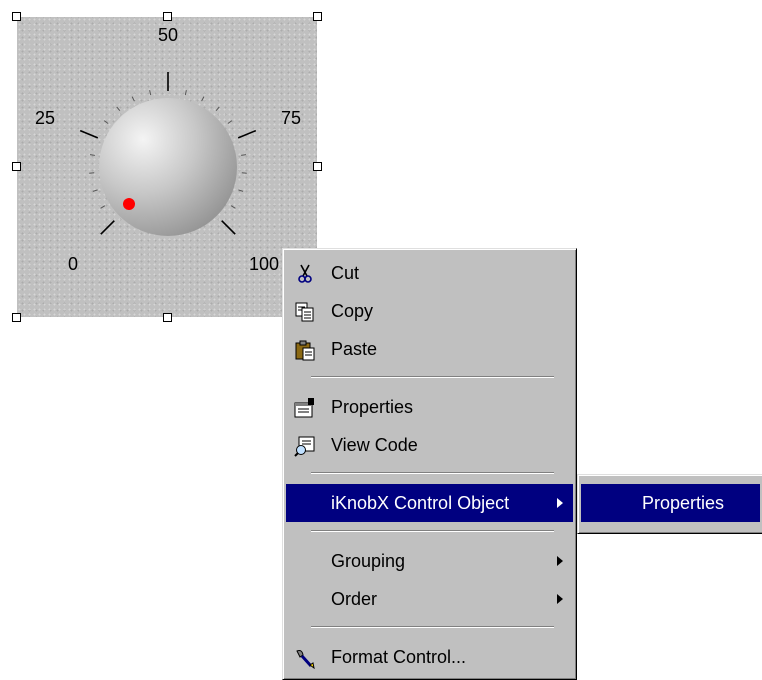 This screenshot has height=680, width=762. What do you see at coordinates (305, 274) in the screenshot?
I see `scissors-icon` at bounding box center [305, 274].